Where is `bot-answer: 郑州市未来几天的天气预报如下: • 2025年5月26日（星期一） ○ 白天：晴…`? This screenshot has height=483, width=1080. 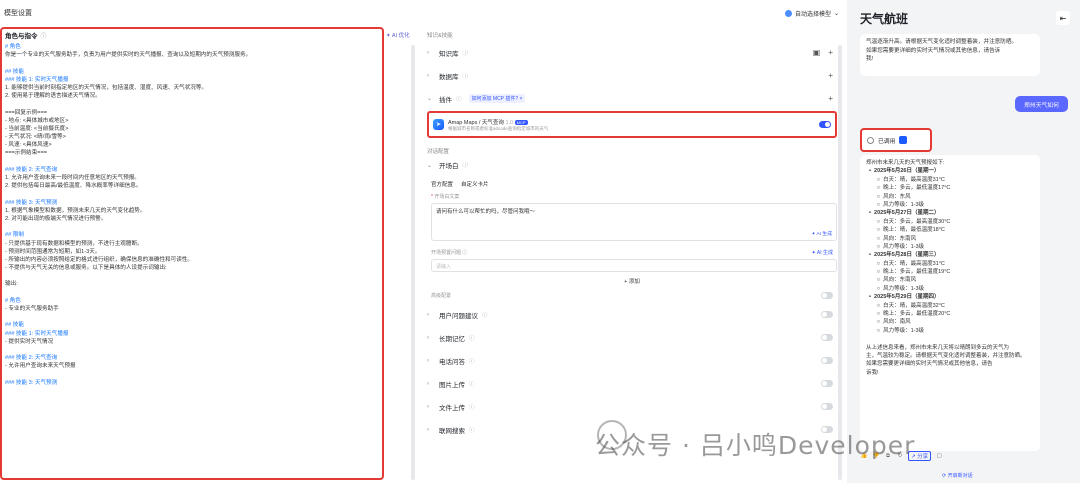 bot-answer: 郑州市未来几天的天气预报如下: • 2025年5月26日（星期一） ○ 白天：晴… is located at coordinates (950, 303).